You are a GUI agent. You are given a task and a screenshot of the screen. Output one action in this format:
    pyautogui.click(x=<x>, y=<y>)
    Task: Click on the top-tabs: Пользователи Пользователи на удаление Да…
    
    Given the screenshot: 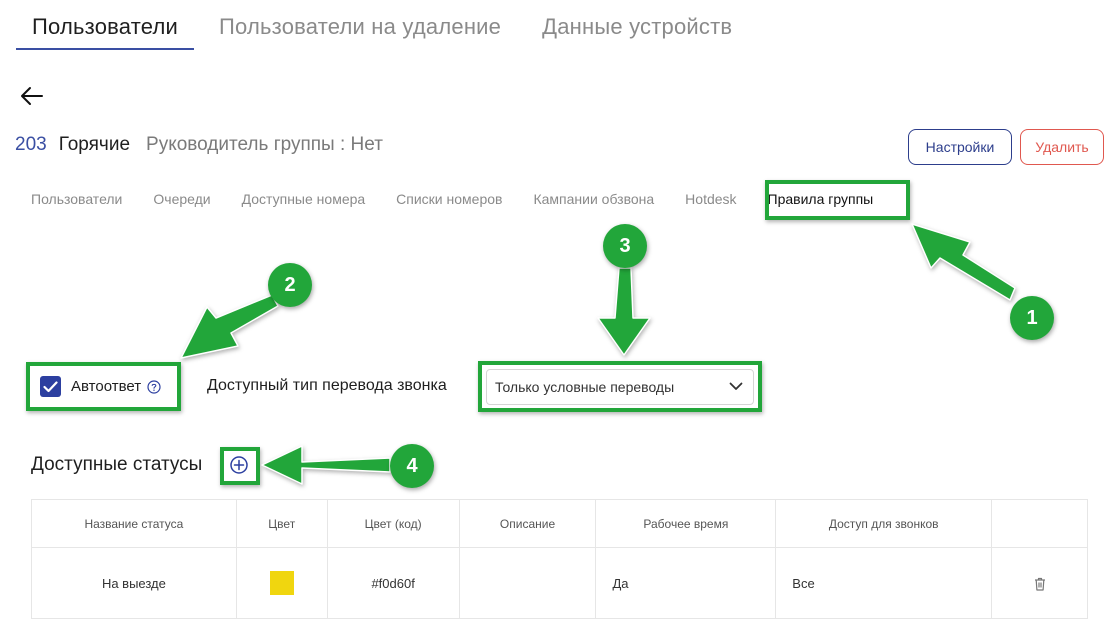 What is the action you would take?
    pyautogui.click(x=386, y=32)
    